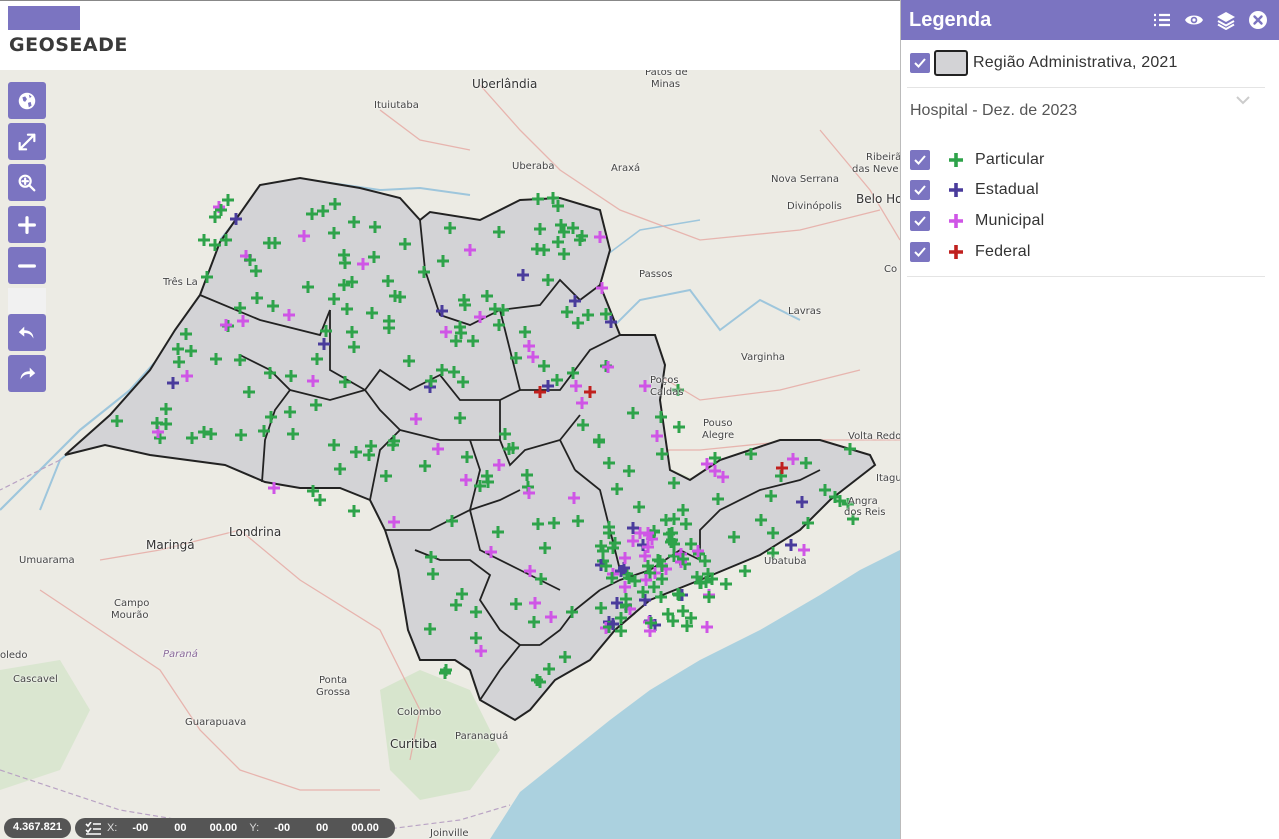  I want to click on city-label: Angra, so click(863, 501).